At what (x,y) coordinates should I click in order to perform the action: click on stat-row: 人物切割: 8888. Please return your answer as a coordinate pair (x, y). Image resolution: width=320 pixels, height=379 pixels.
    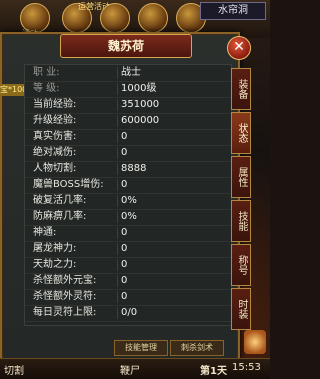
    Looking at the image, I should click on (128, 169).